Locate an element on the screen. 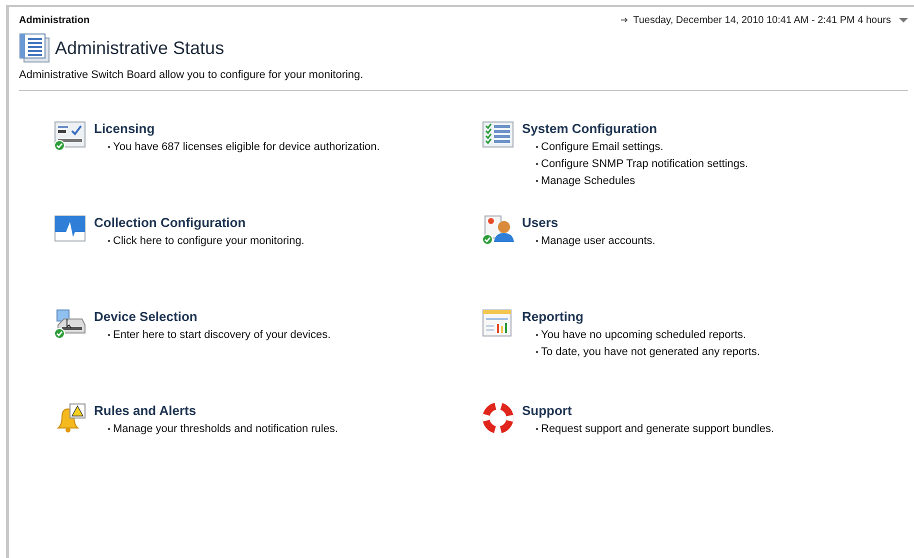 Image resolution: width=914 pixels, height=558 pixels. section-title-link: Rules and Alerts is located at coordinates (216, 410).